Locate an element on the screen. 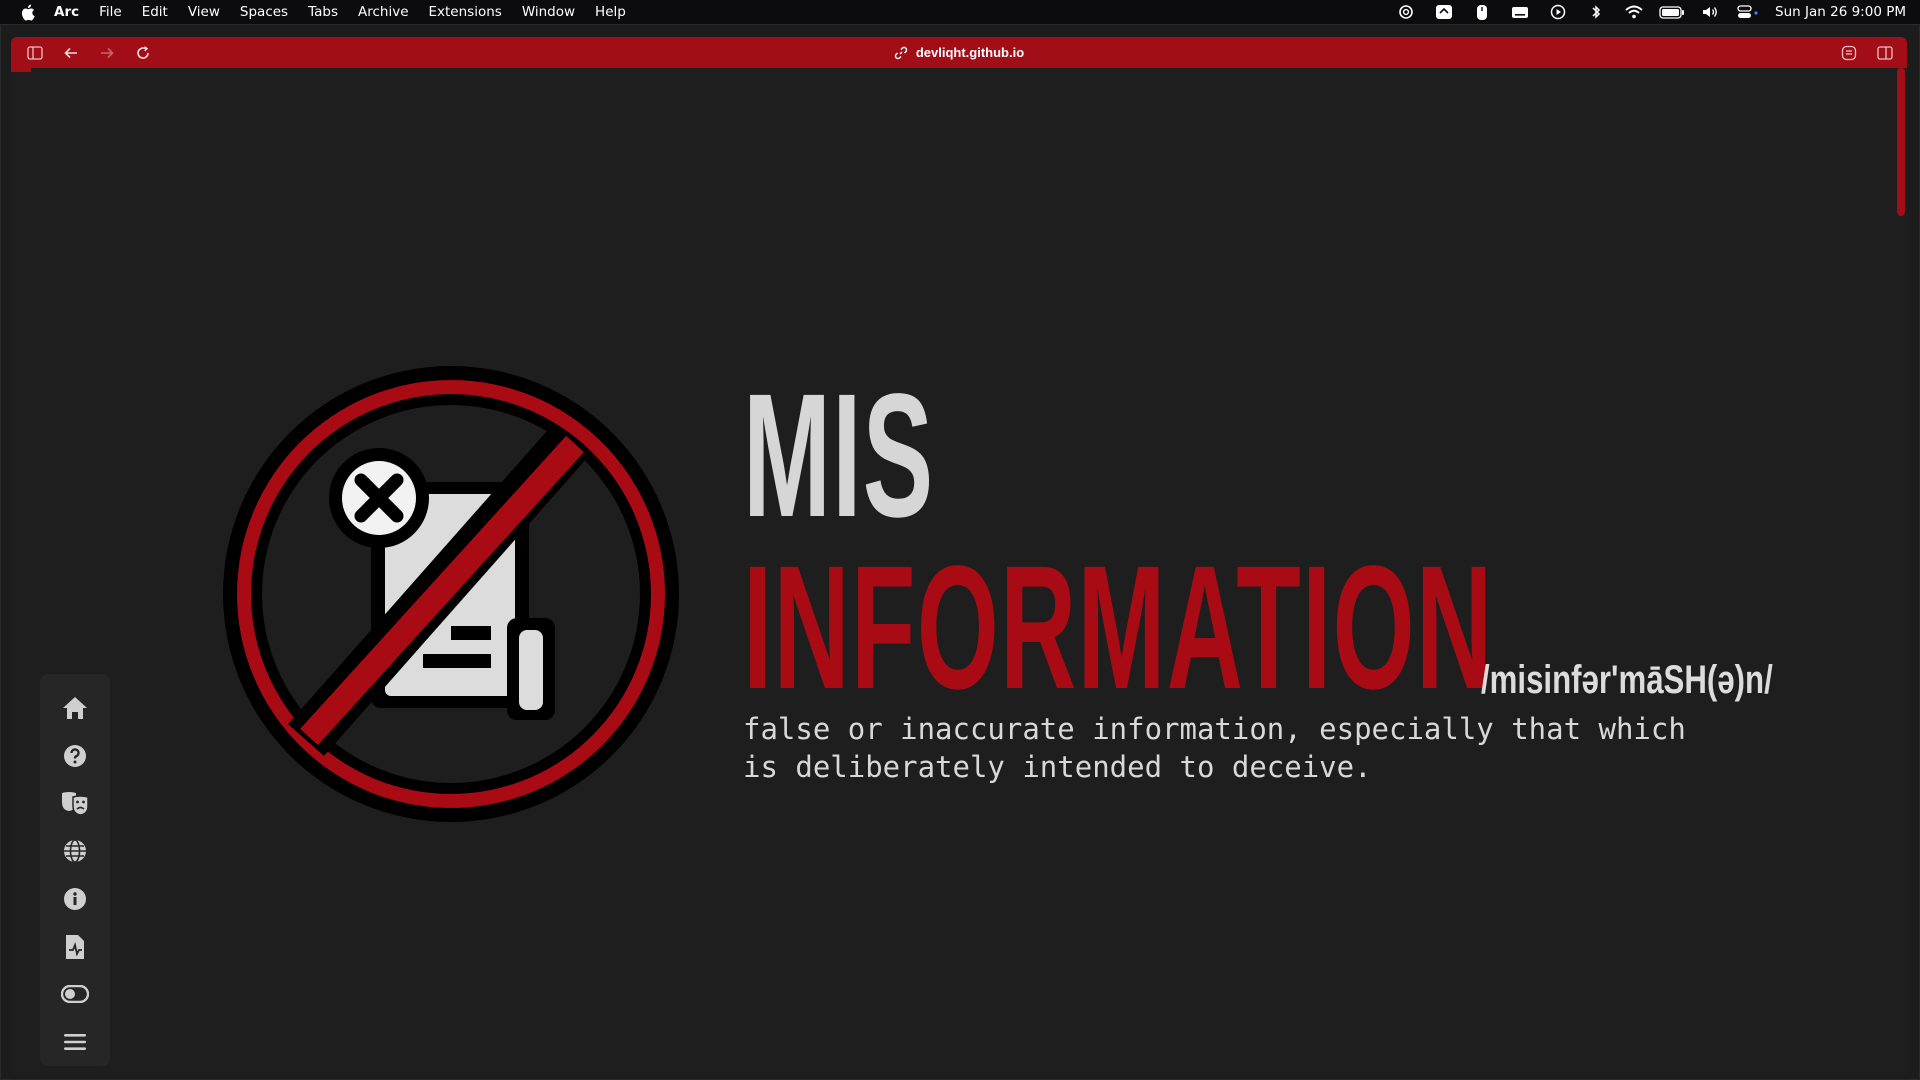 The width and height of the screenshot is (1920, 1080). dock-item-info is located at coordinates (75, 899).